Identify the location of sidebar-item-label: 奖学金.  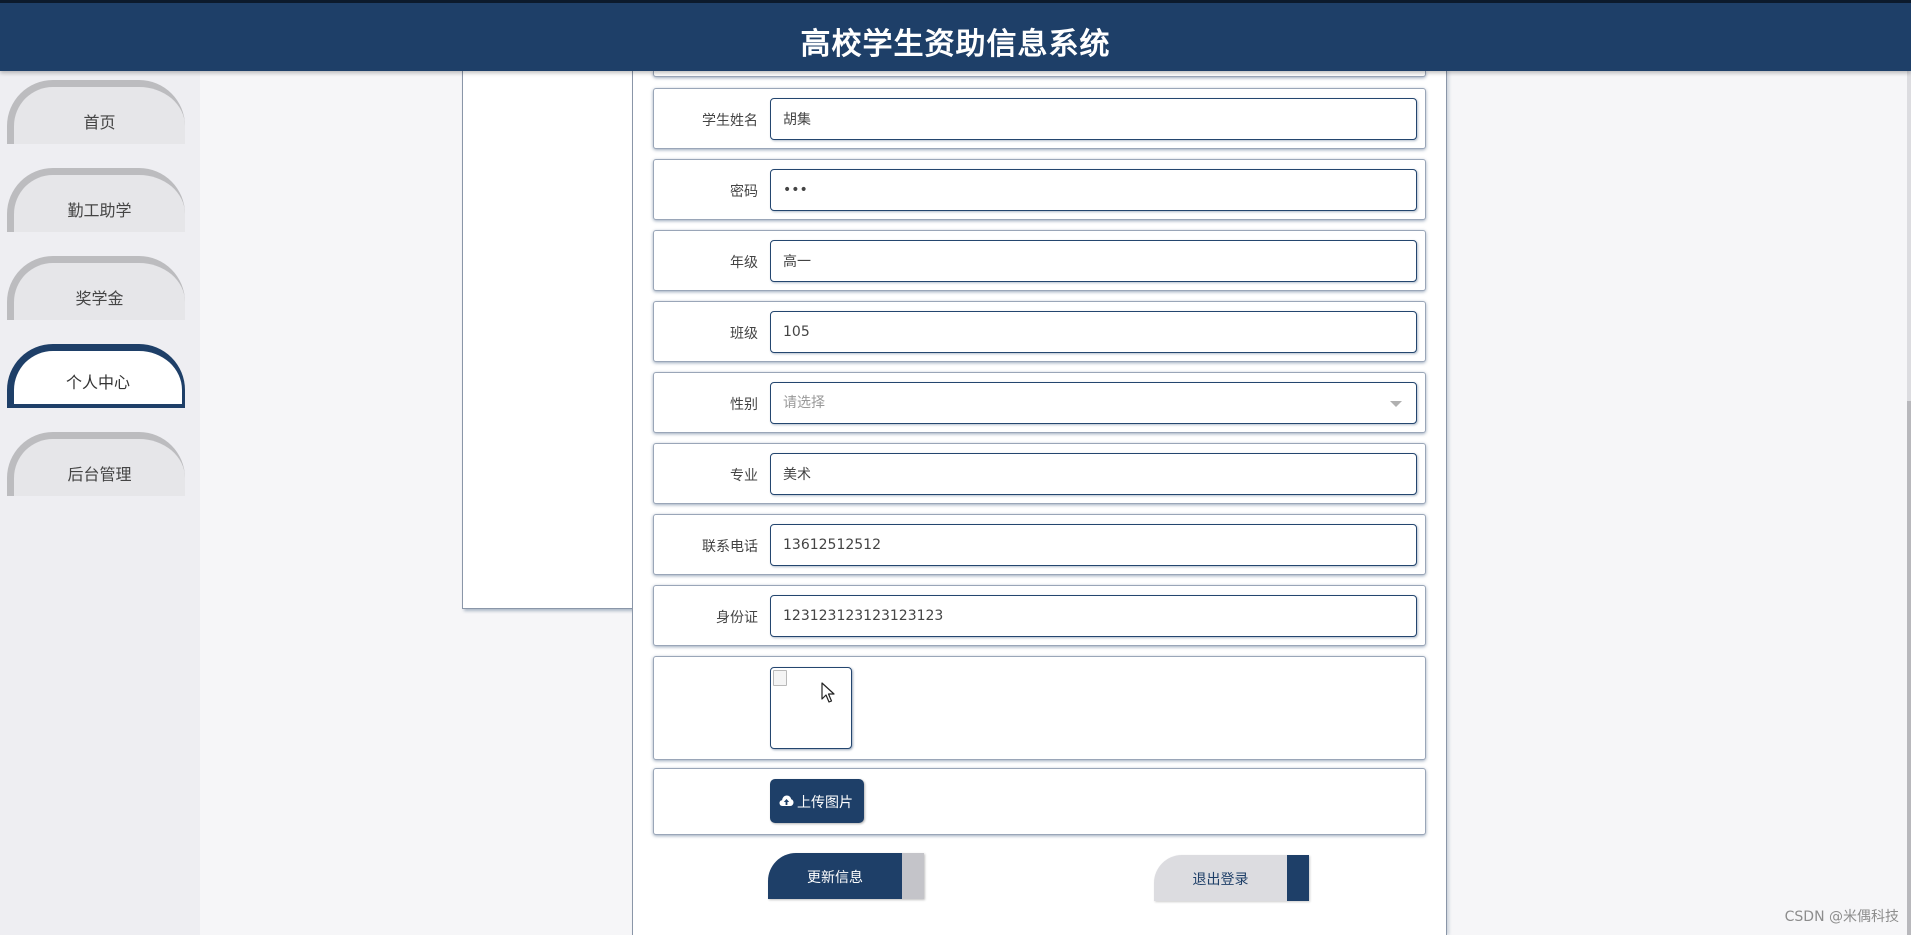
(99, 298).